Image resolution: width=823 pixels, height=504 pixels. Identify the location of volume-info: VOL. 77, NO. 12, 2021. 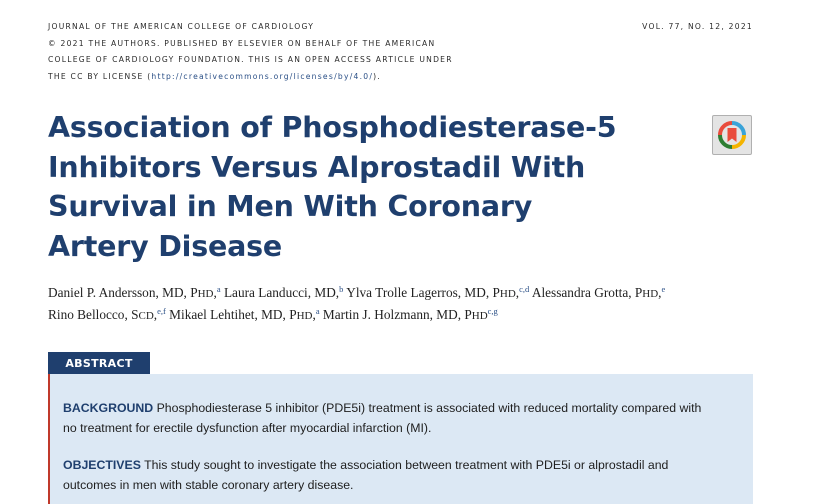
(697, 26).